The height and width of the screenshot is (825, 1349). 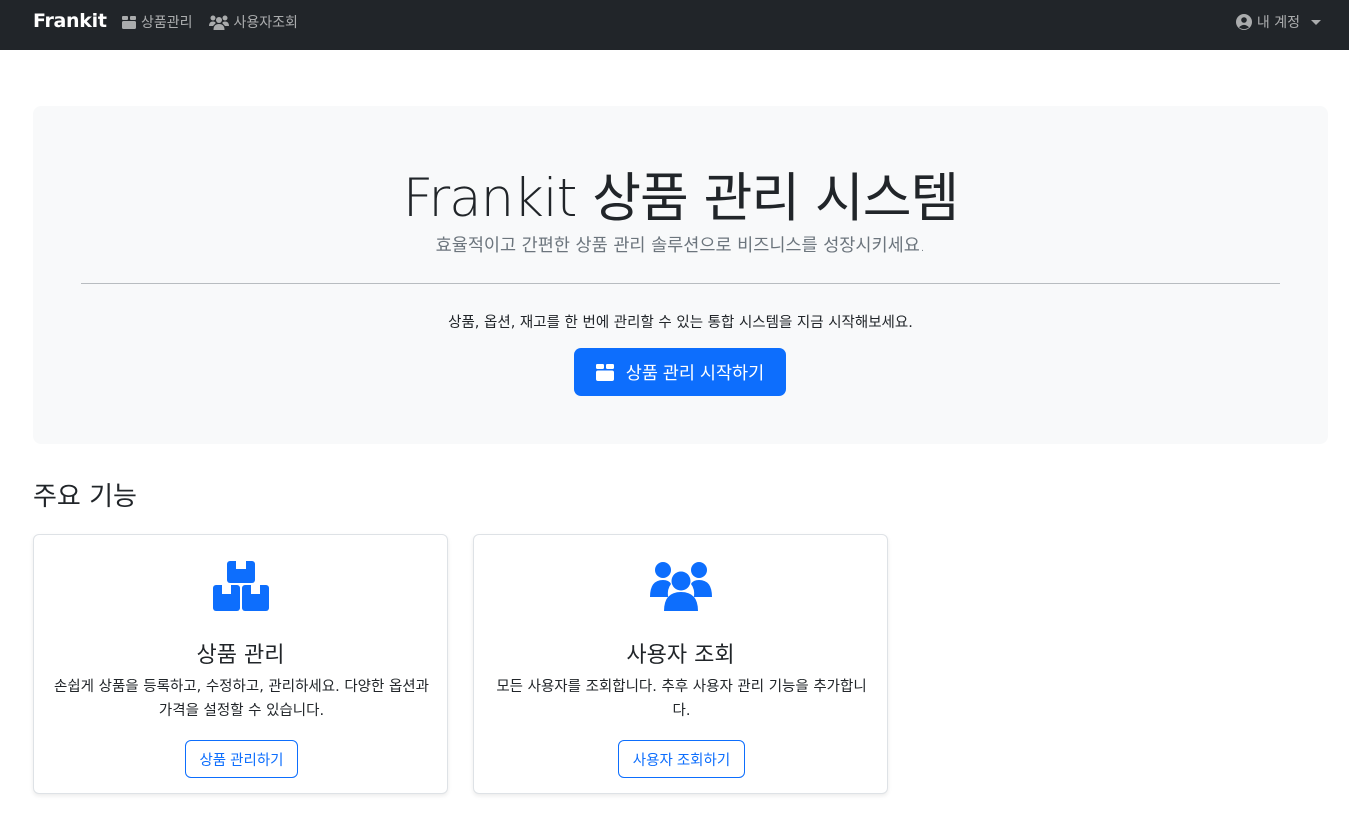 I want to click on navbar: Frankit 상품관리 사용자조회 내 계정, so click(x=674, y=25).